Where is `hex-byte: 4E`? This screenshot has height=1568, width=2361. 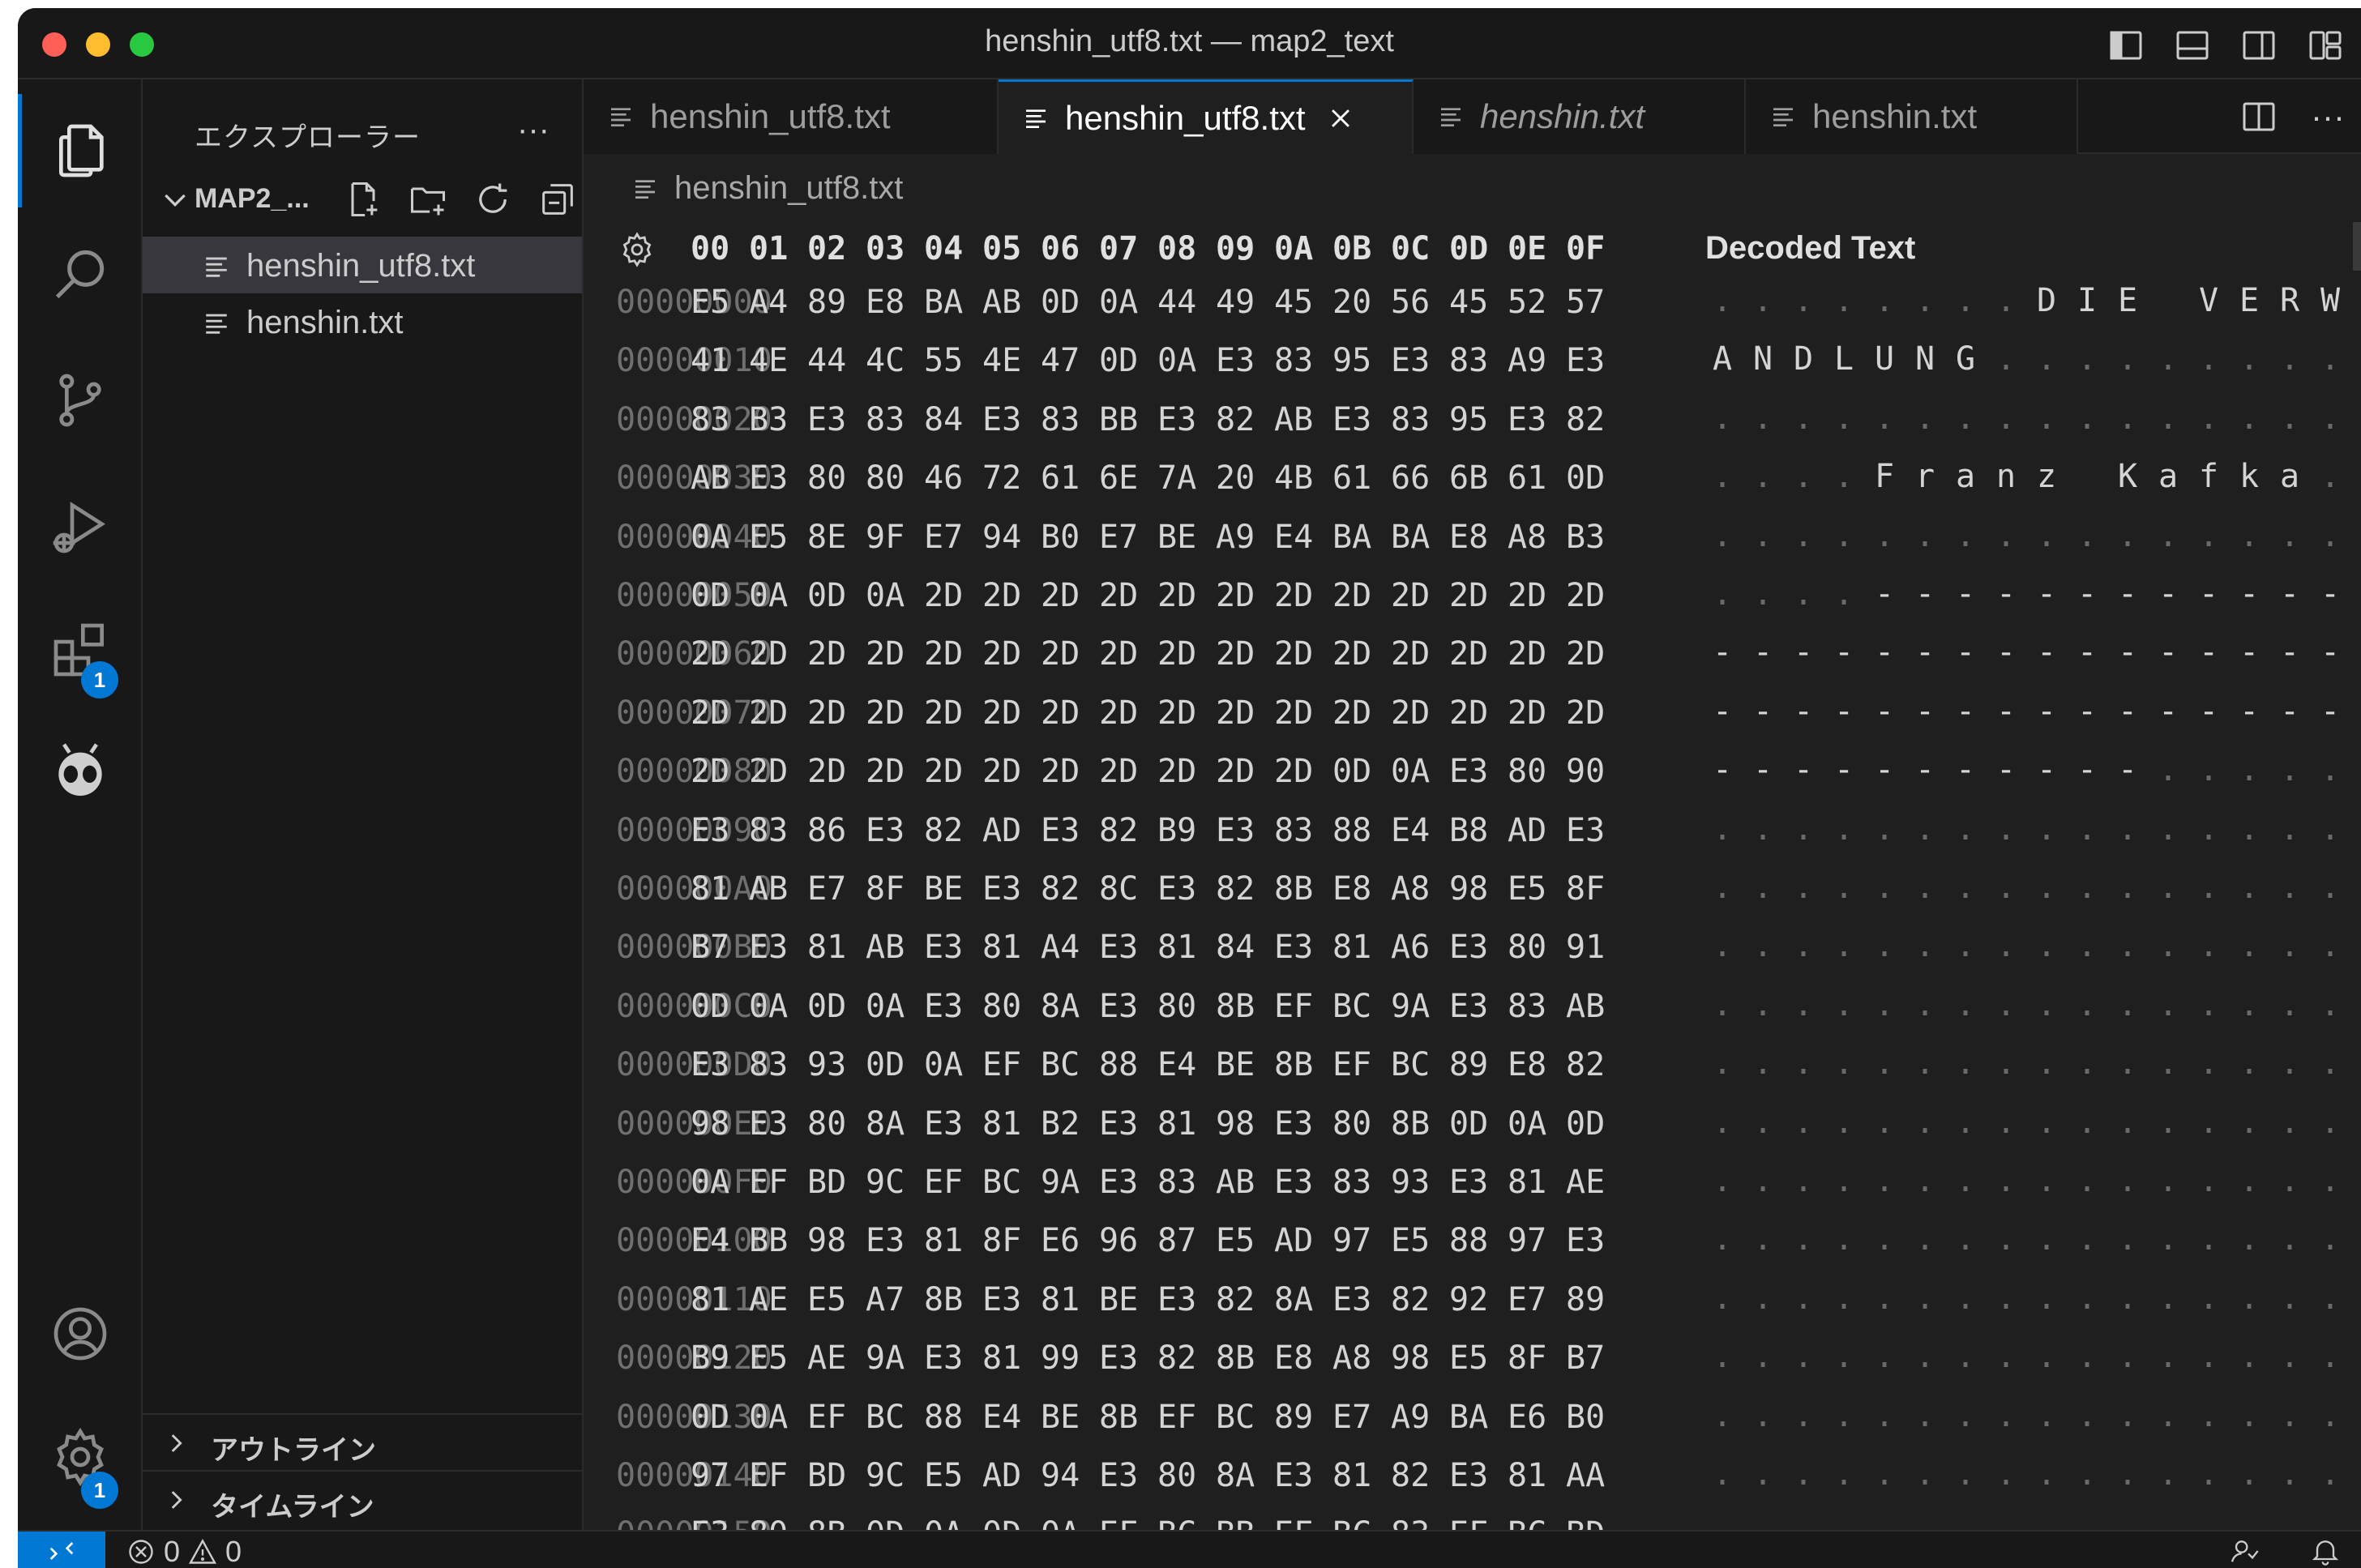
hex-byte: 4E is located at coordinates (1001, 361).